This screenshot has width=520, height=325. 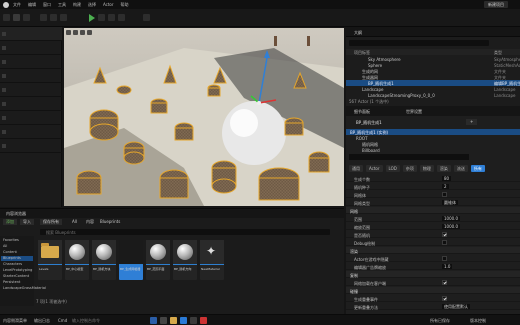 I want to click on taskbar-search-icon, so click(x=163, y=320).